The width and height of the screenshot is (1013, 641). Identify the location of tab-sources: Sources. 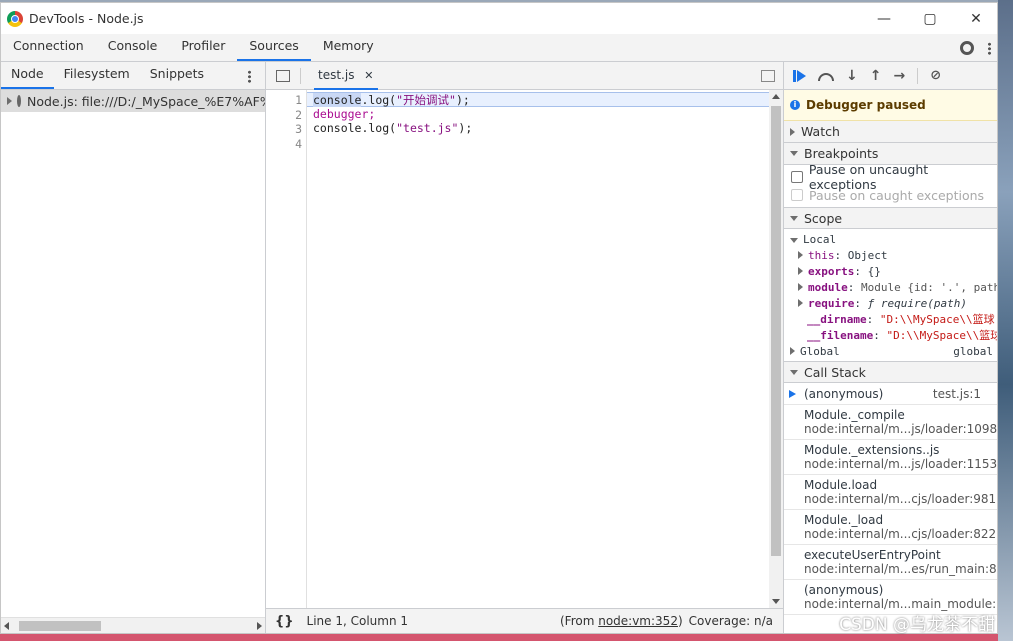
(274, 47).